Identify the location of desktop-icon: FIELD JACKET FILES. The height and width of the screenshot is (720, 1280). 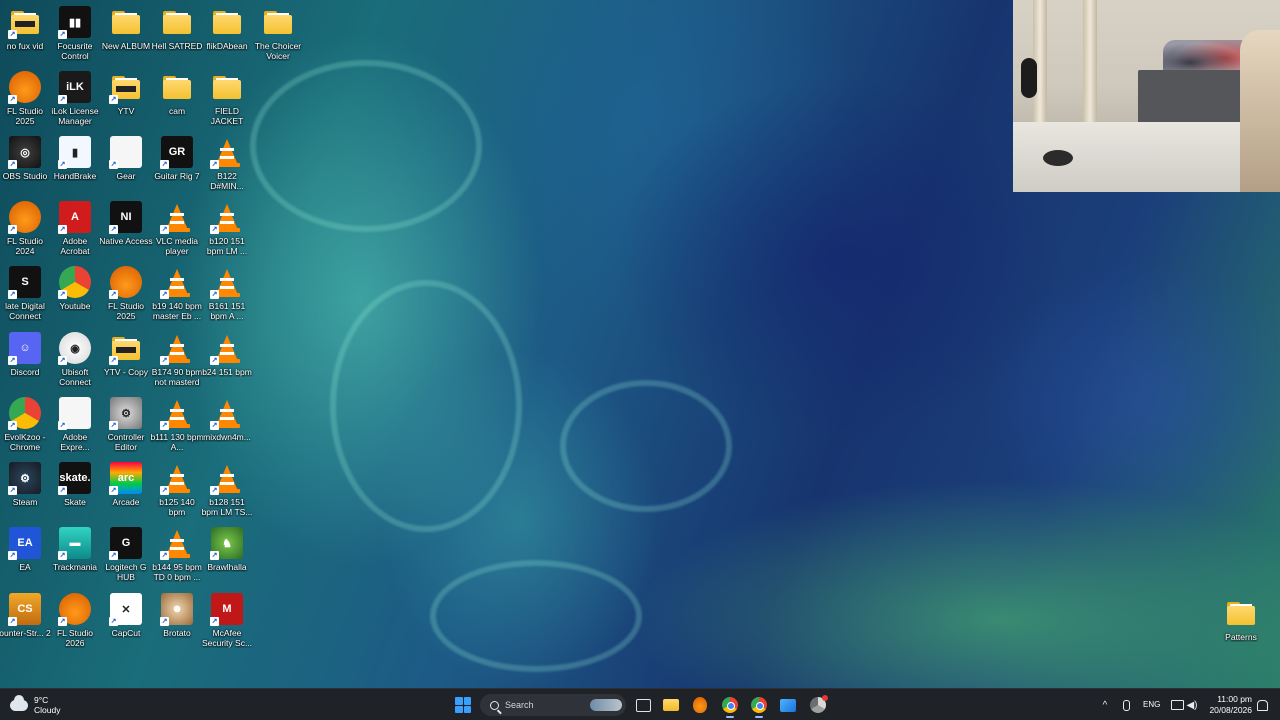
(227, 104).